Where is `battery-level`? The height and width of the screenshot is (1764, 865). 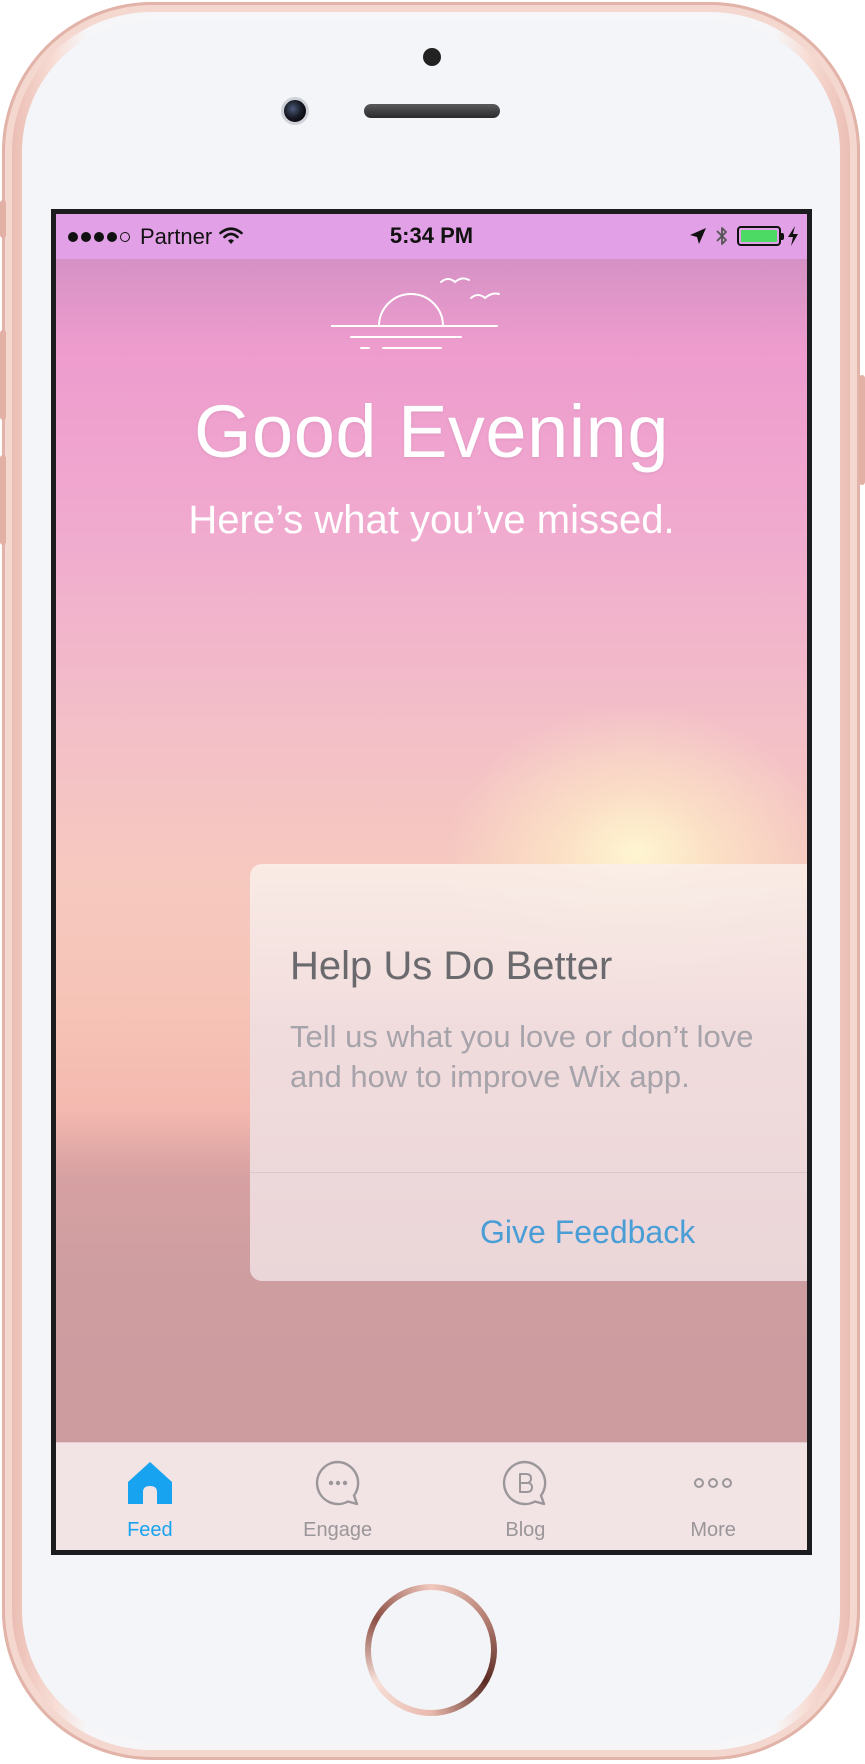 battery-level is located at coordinates (759, 236).